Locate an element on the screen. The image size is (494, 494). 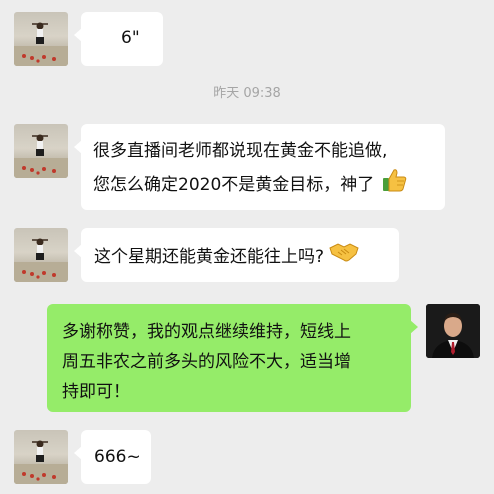
message-text-line: 很多直播间老师都说现在黄金不能追做, is located at coordinates (240, 151).